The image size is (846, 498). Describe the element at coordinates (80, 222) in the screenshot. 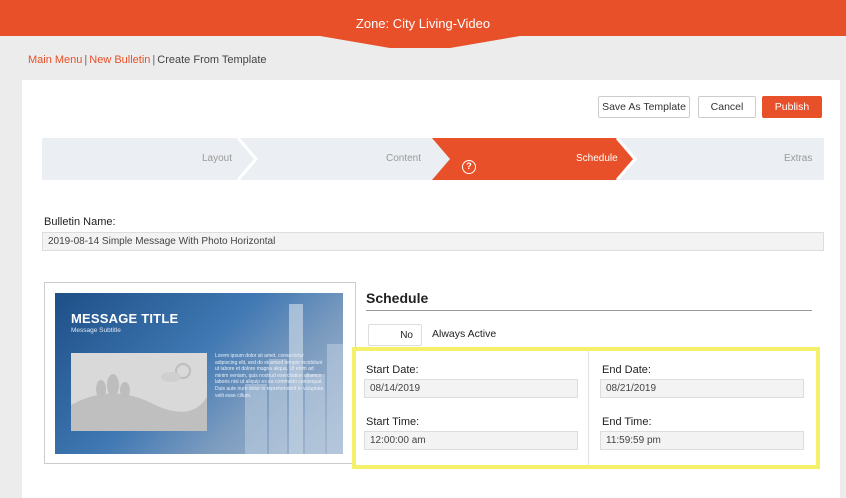

I see `bulletin-name-label: Bulletin Name:` at that location.